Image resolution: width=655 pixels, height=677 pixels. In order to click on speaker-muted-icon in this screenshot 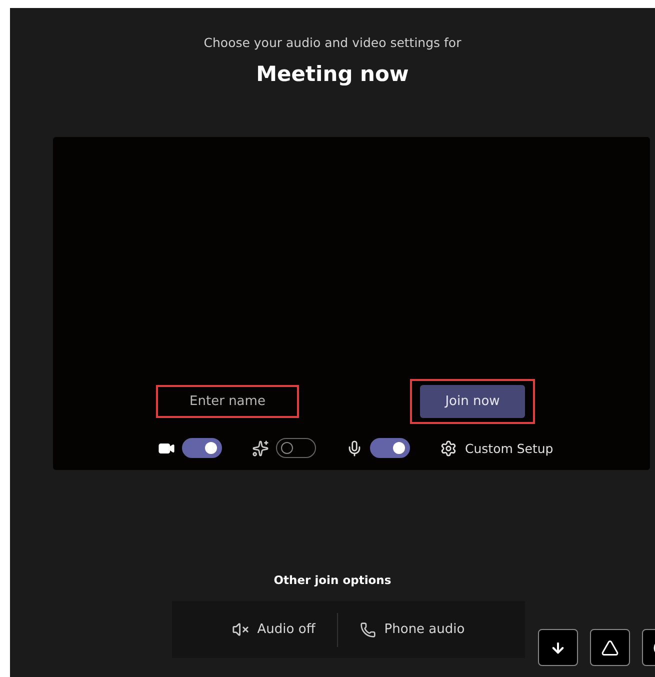, I will do `click(241, 629)`.